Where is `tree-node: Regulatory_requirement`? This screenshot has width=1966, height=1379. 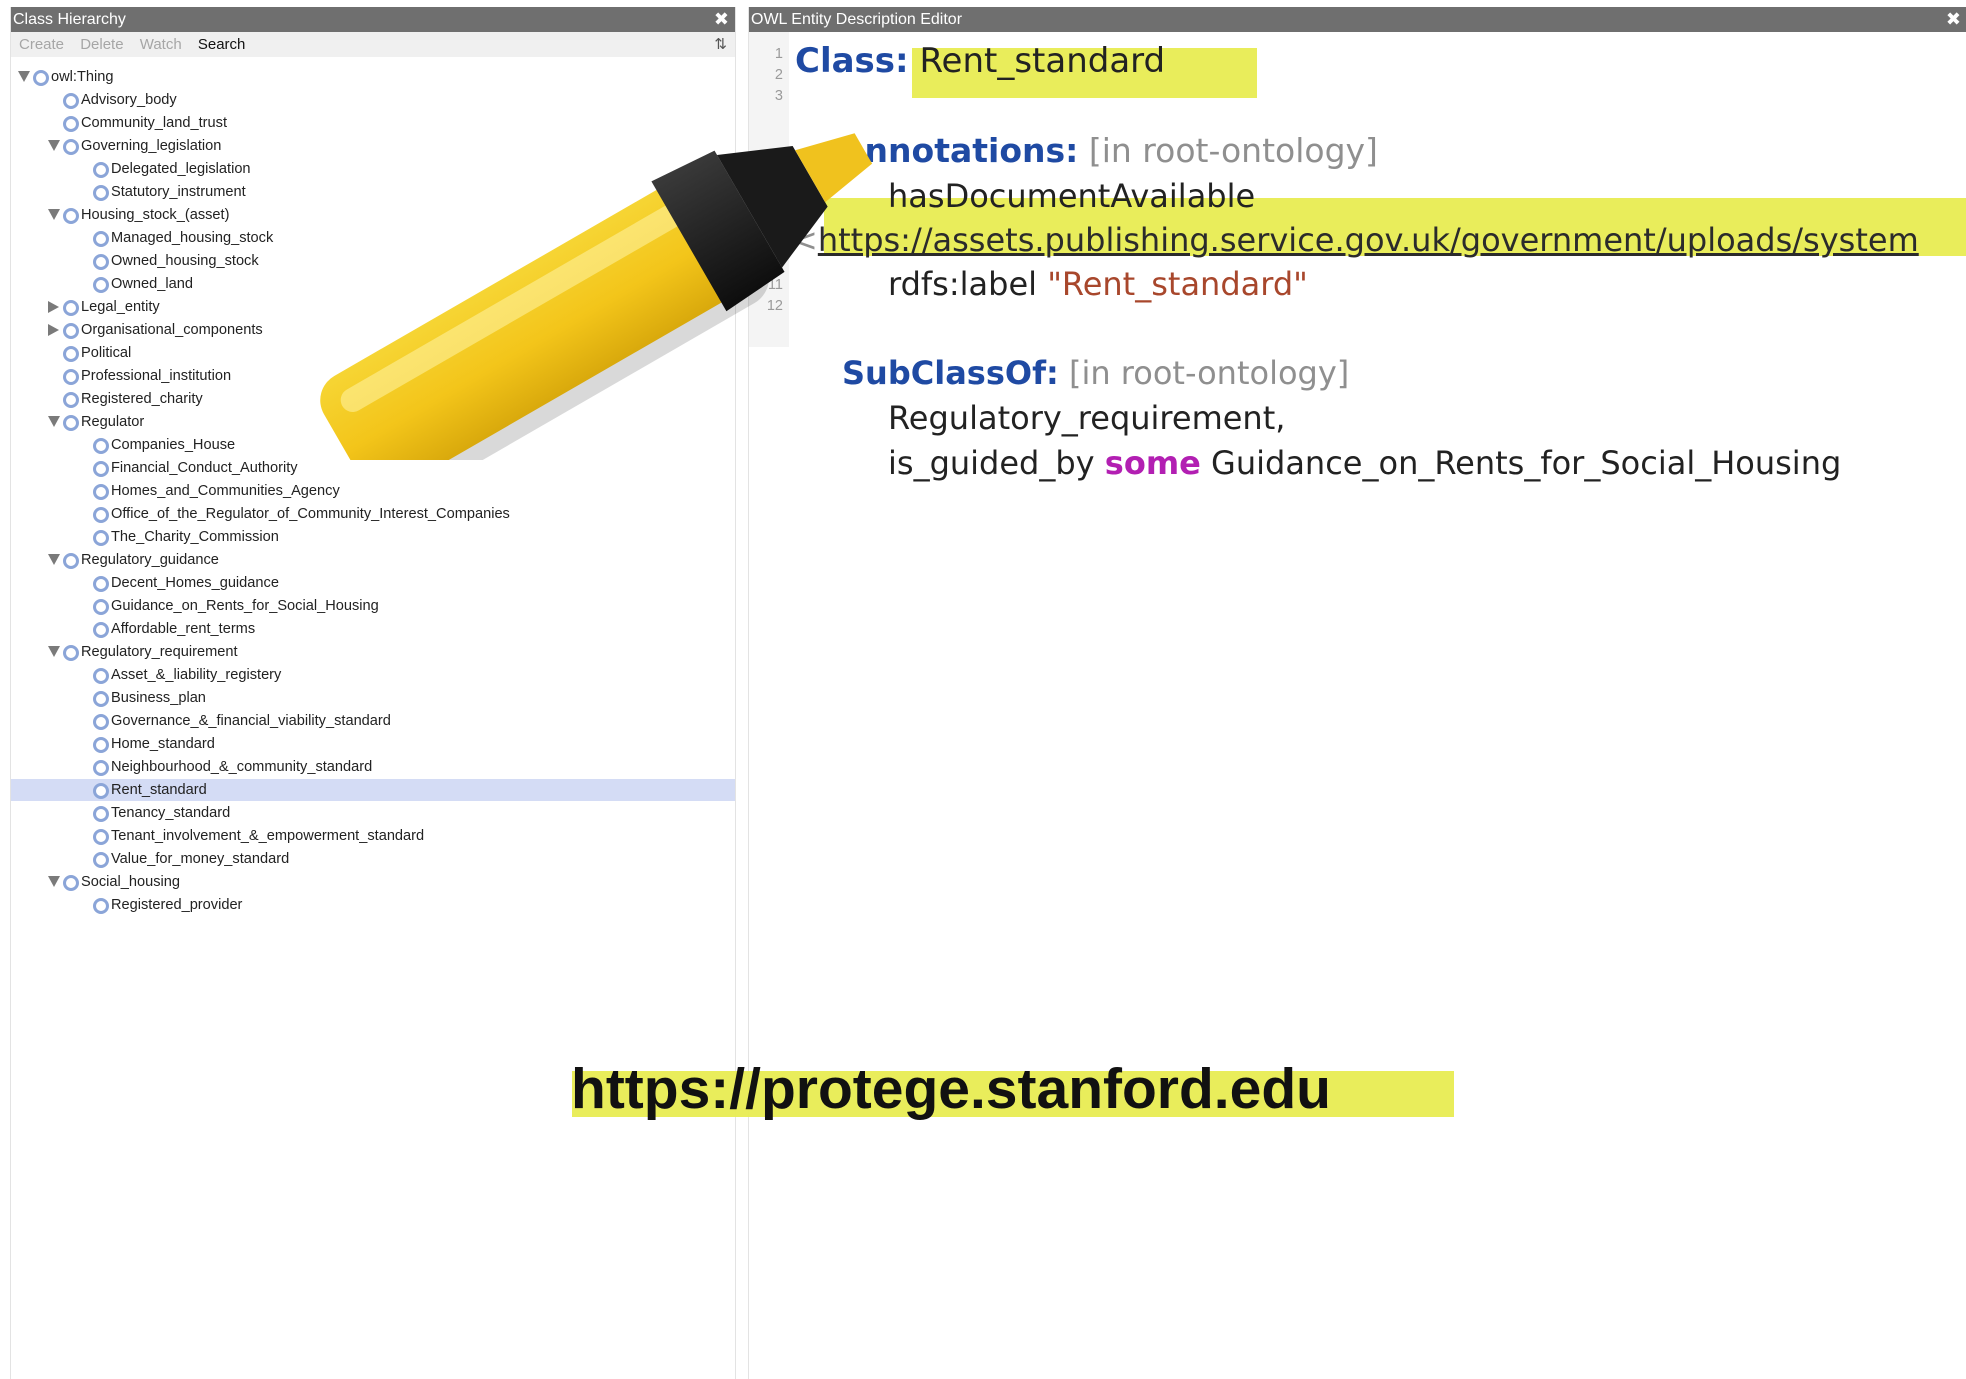
tree-node: Regulatory_requirement is located at coordinates (373, 652).